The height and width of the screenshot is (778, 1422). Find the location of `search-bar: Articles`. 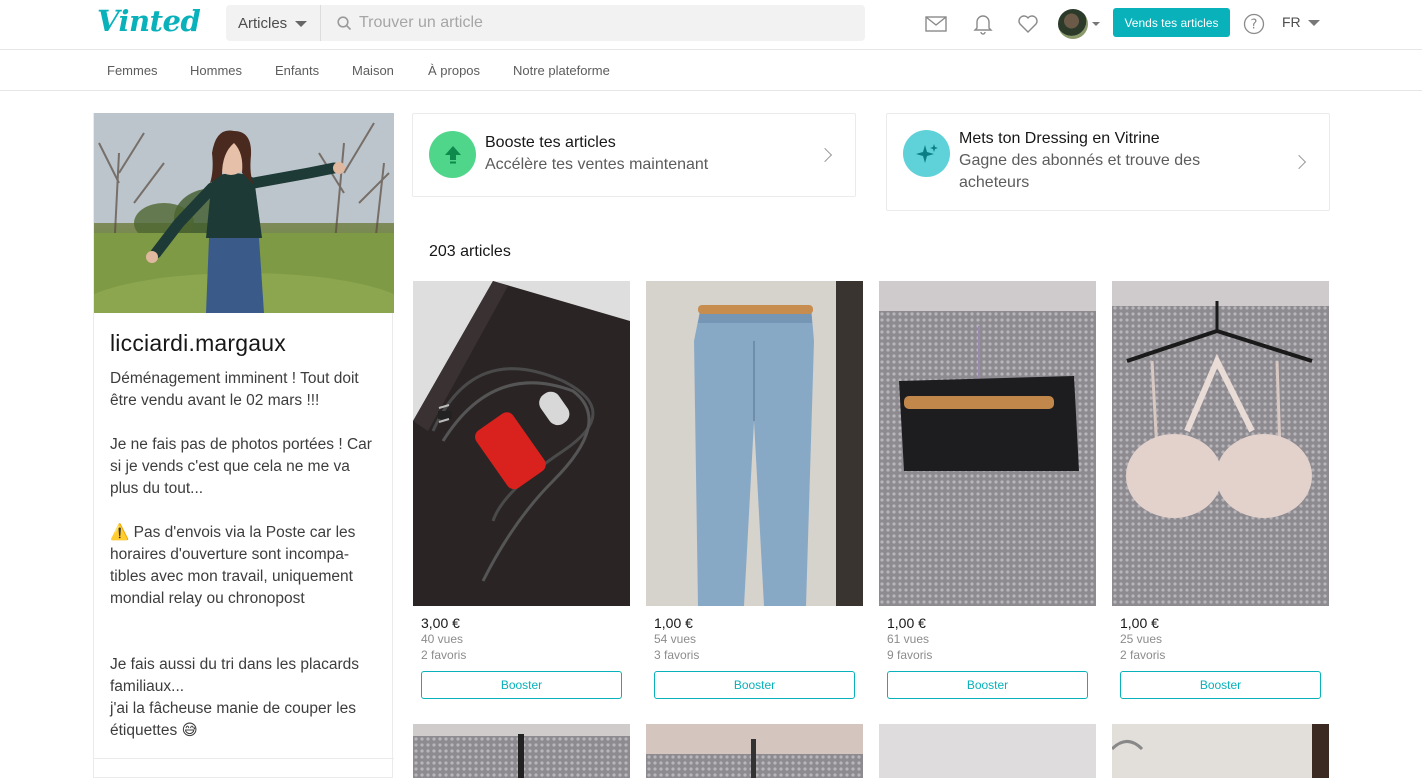

search-bar: Articles is located at coordinates (545, 23).